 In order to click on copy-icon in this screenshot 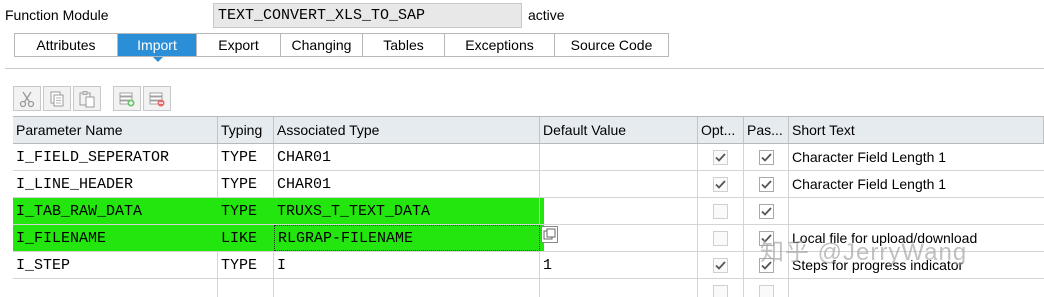, I will do `click(57, 98)`.